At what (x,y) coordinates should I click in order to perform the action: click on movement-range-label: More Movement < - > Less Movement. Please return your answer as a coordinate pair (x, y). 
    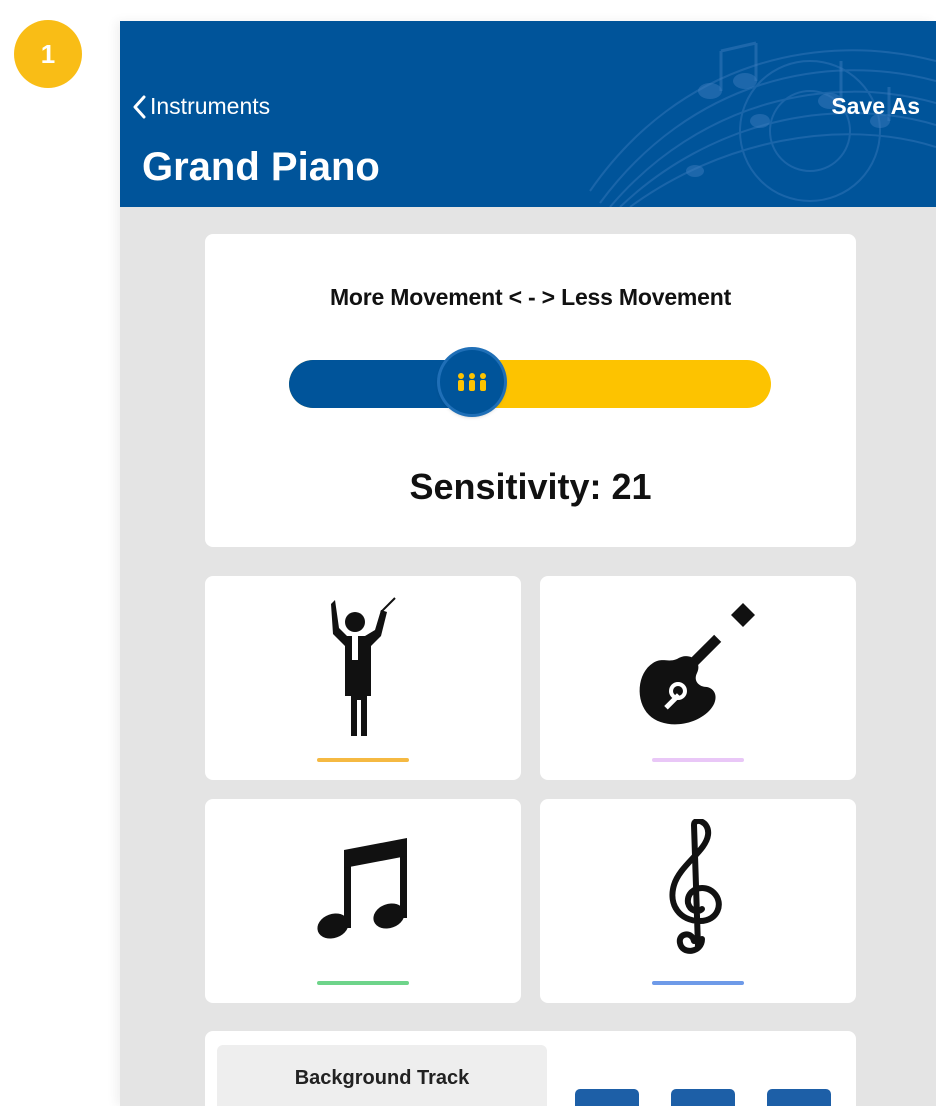
    Looking at the image, I should click on (530, 297).